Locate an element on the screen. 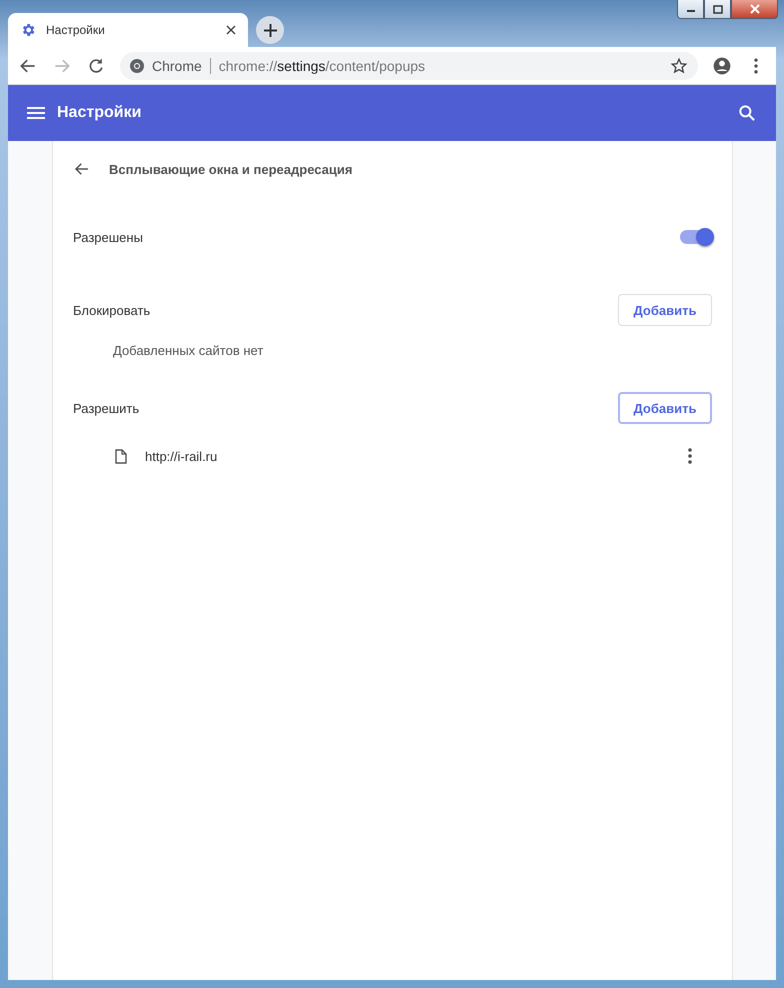  star-icon is located at coordinates (679, 65).